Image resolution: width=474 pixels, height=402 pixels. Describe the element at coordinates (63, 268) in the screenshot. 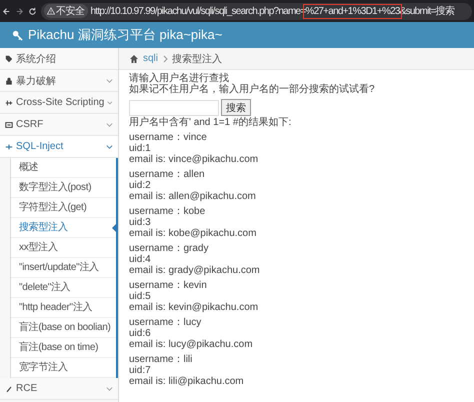

I see `submenu-item: "insert/update"注入` at that location.